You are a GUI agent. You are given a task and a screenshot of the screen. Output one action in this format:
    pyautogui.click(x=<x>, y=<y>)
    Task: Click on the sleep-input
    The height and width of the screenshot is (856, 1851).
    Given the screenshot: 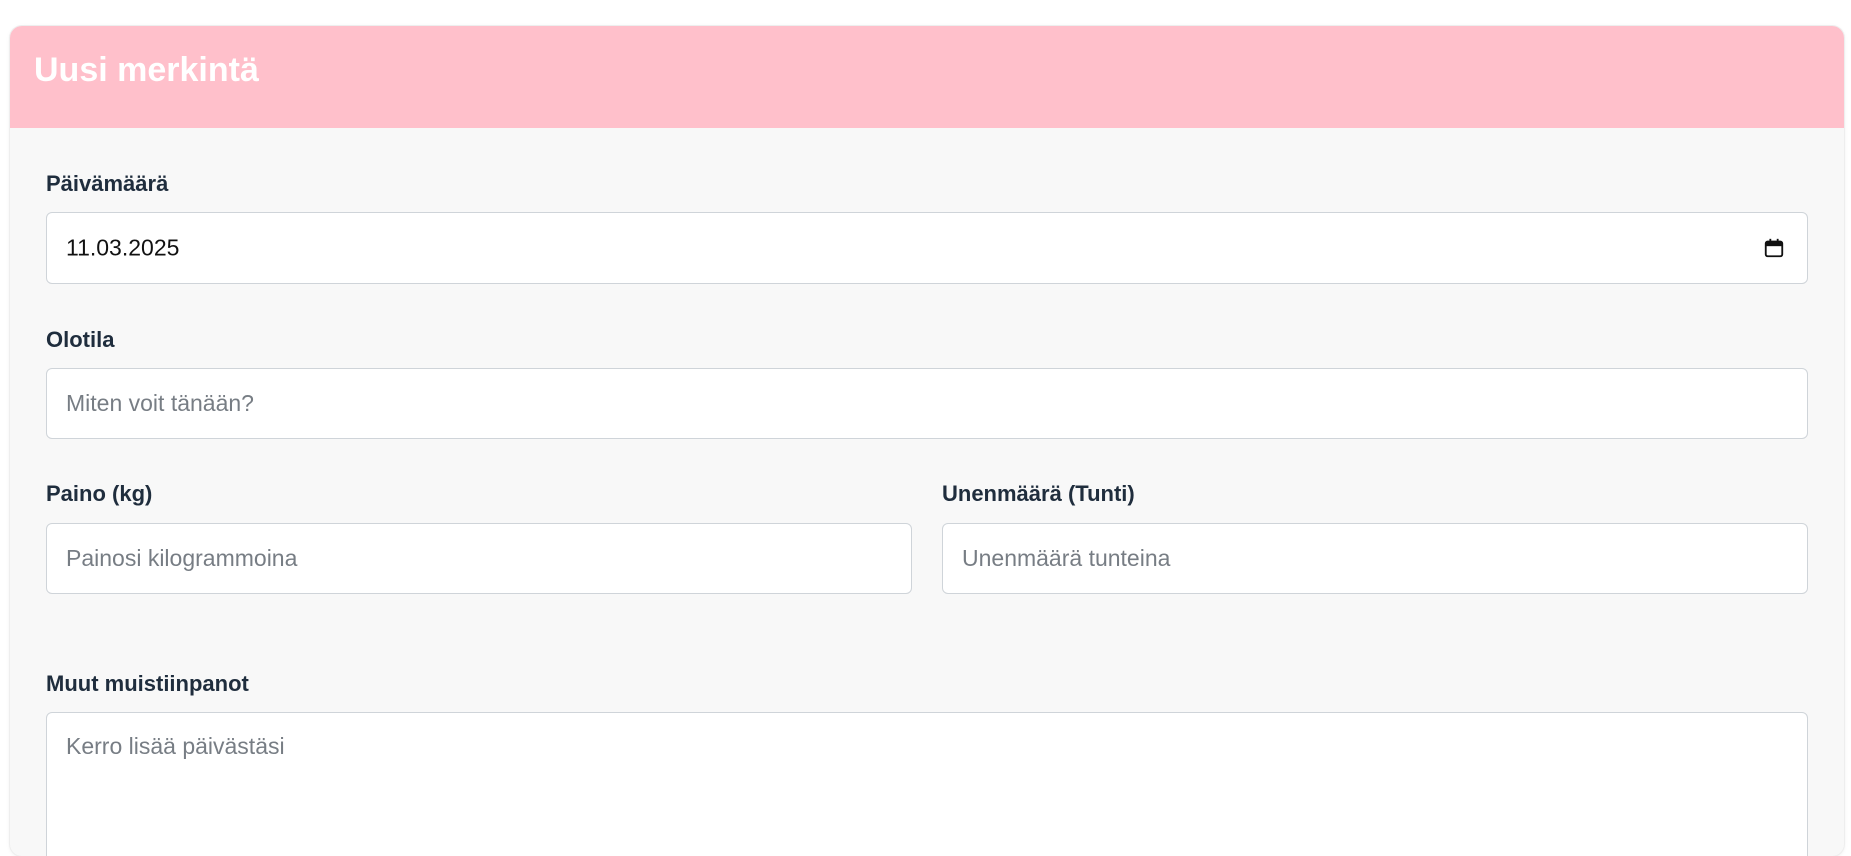 What is the action you would take?
    pyautogui.click(x=1375, y=558)
    